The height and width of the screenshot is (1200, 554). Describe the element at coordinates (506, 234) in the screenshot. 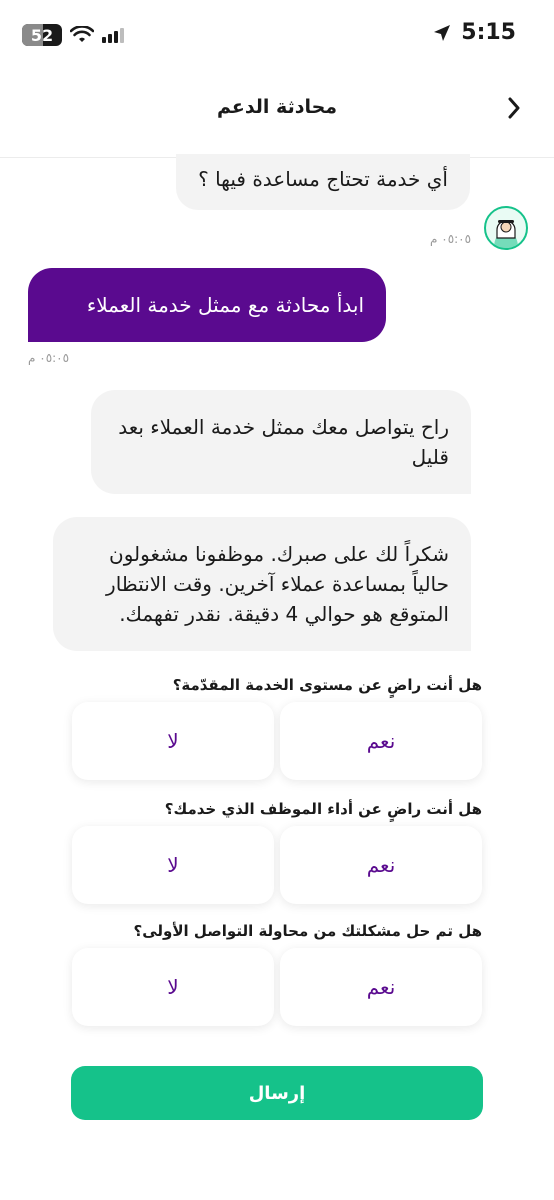

I see `agent-icon` at that location.